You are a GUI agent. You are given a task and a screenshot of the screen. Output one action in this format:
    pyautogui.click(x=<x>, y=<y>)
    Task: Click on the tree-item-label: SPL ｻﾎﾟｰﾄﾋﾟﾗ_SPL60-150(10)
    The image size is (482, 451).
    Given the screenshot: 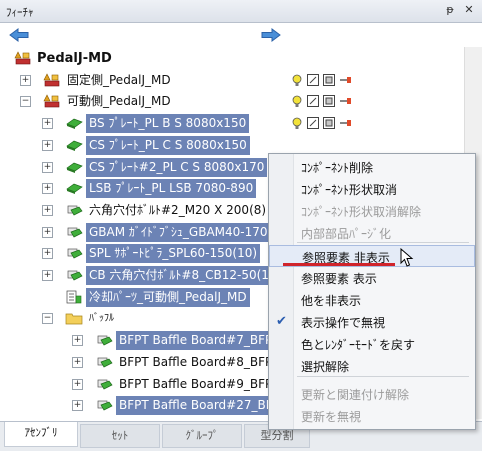 What is the action you would take?
    pyautogui.click(x=173, y=254)
    